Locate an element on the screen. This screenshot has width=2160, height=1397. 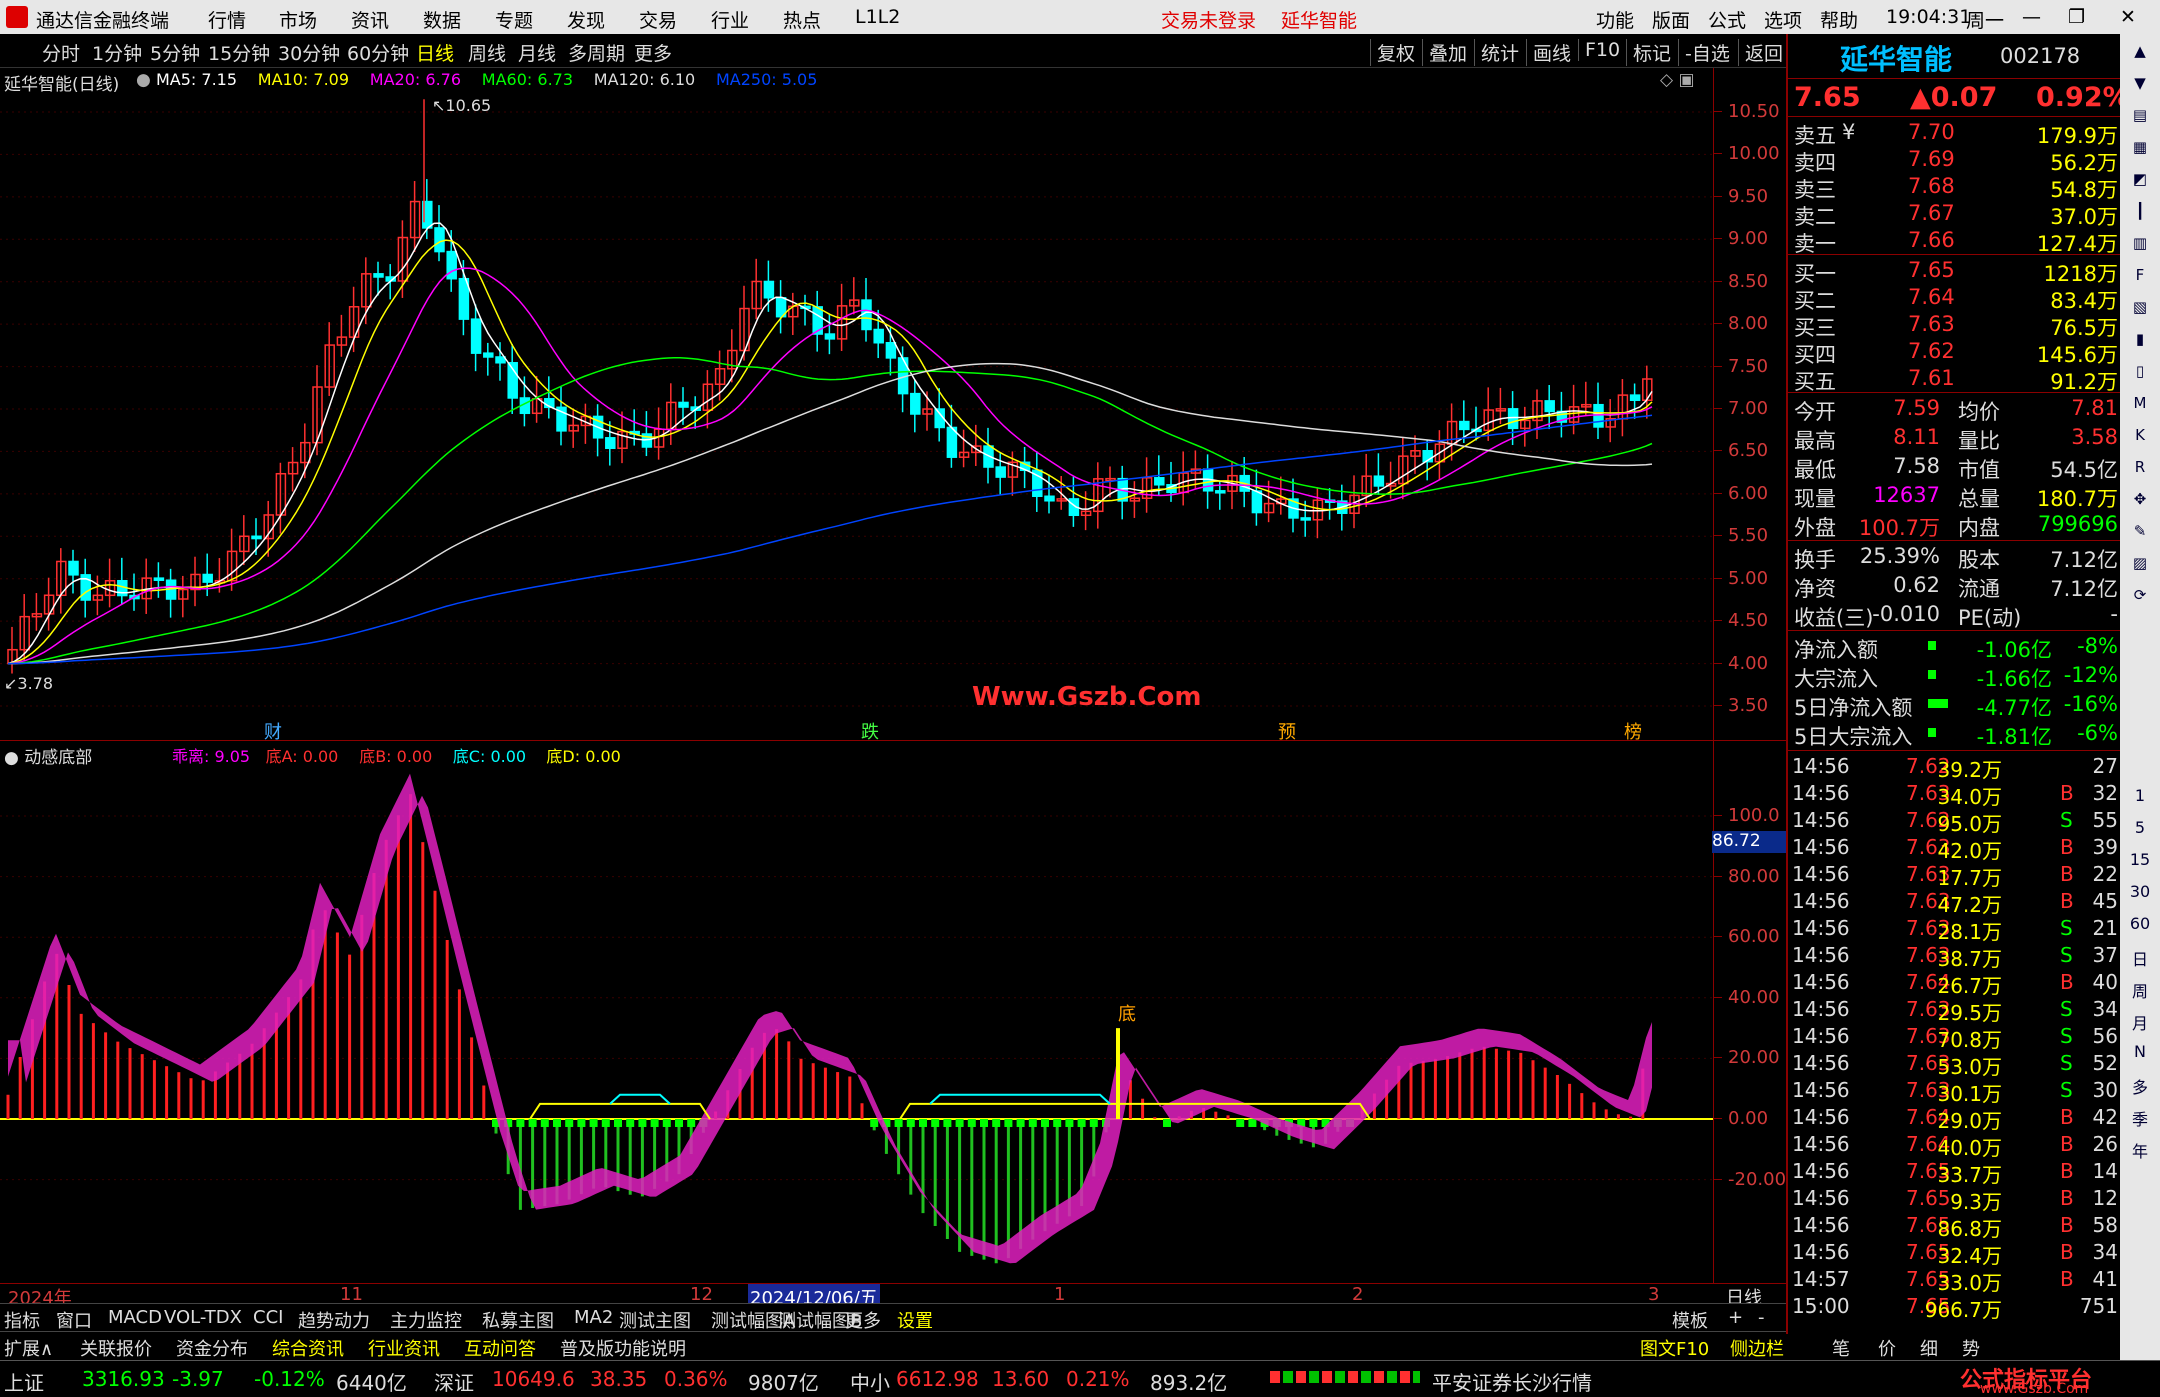
tick-row: 14:56 7.63 42.0万 B 39 is located at coordinates (1955, 848).